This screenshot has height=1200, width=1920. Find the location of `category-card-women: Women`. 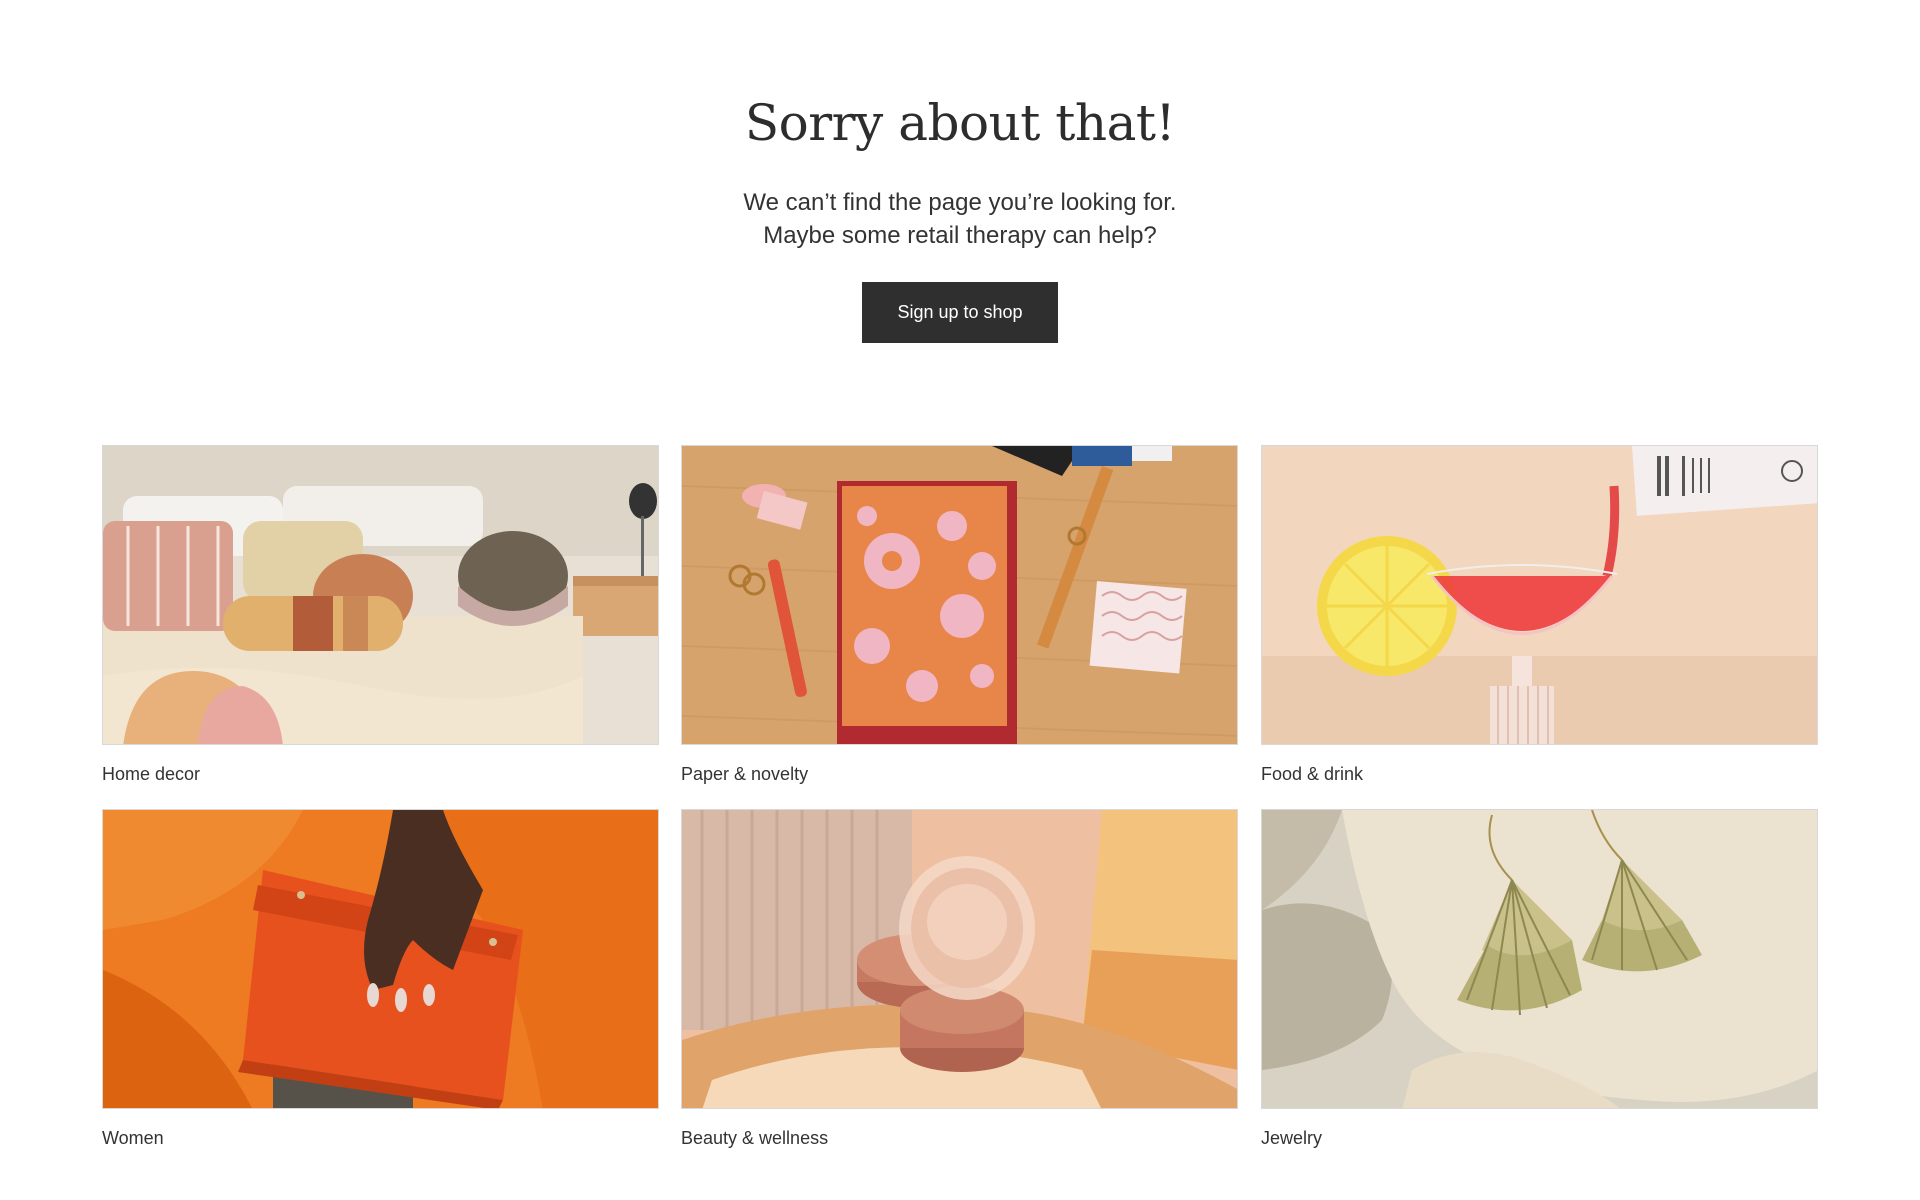

category-card-women: Women is located at coordinates (380, 979).